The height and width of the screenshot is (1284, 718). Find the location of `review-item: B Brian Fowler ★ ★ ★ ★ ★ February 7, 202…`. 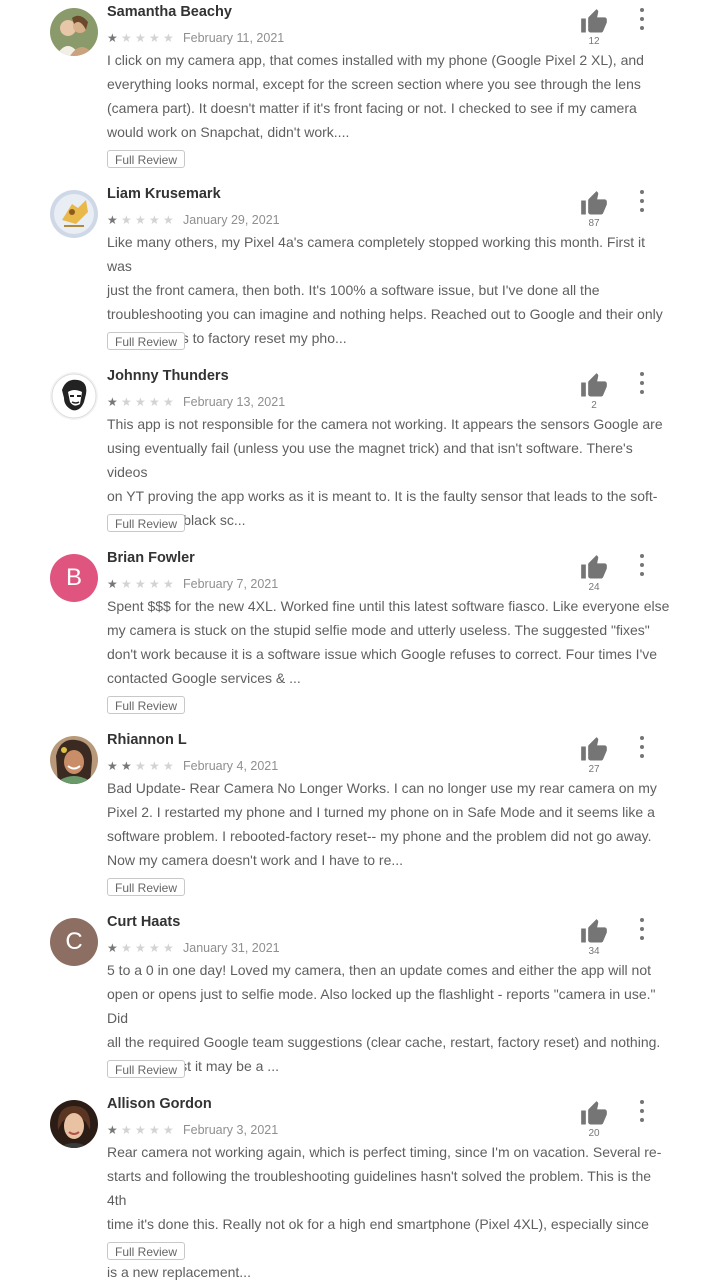

review-item: B Brian Fowler ★ ★ ★ ★ ★ February 7, 202… is located at coordinates (359, 637).